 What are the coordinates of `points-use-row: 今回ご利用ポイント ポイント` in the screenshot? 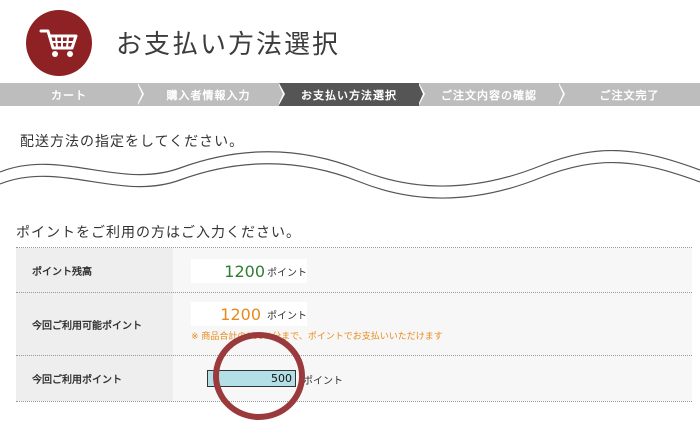 It's located at (354, 378).